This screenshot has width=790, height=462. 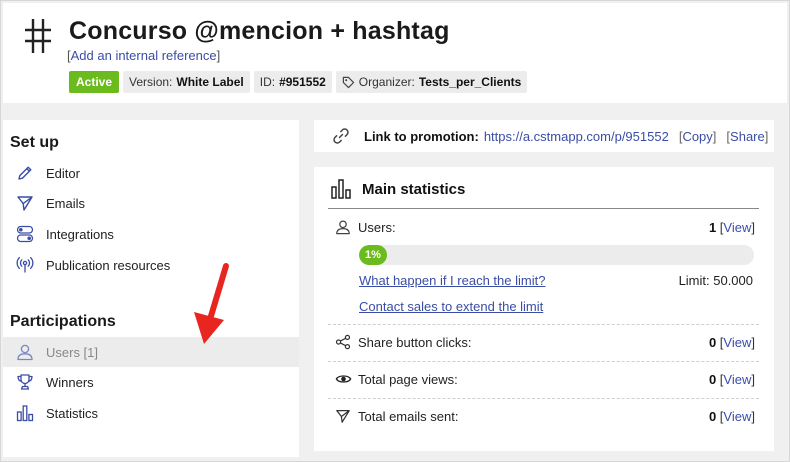 I want to click on limit-question-link: What happen if I reach the limit?, so click(x=452, y=280).